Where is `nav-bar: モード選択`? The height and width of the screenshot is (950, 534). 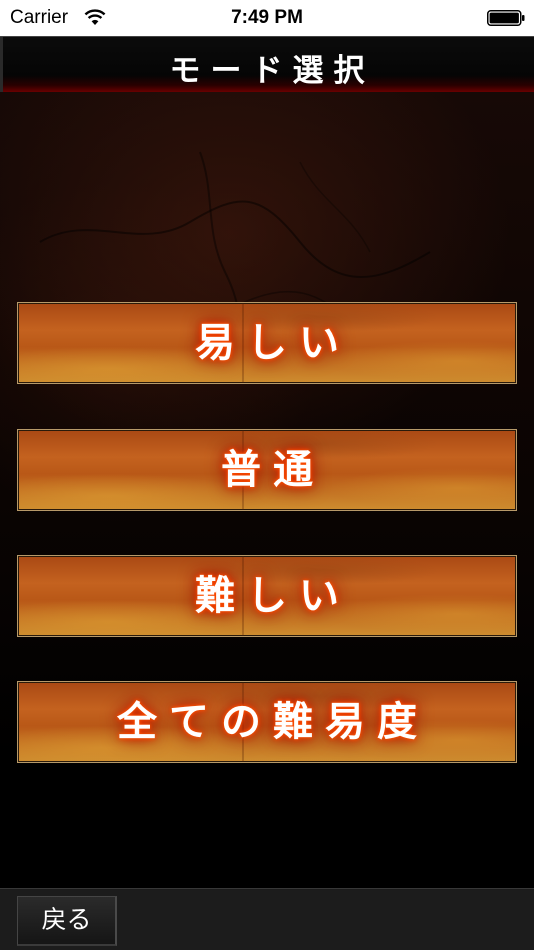
nav-bar: モード選択 is located at coordinates (267, 64).